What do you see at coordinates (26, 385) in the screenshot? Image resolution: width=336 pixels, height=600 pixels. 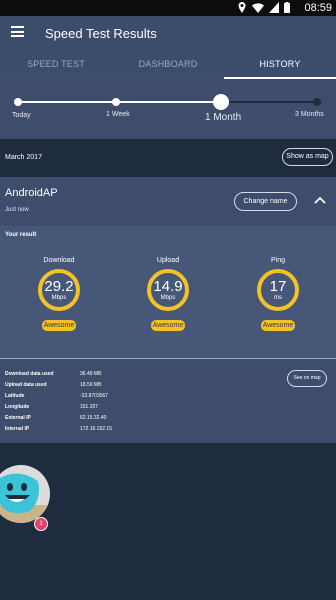 I see `detail-key: Upload data used` at bounding box center [26, 385].